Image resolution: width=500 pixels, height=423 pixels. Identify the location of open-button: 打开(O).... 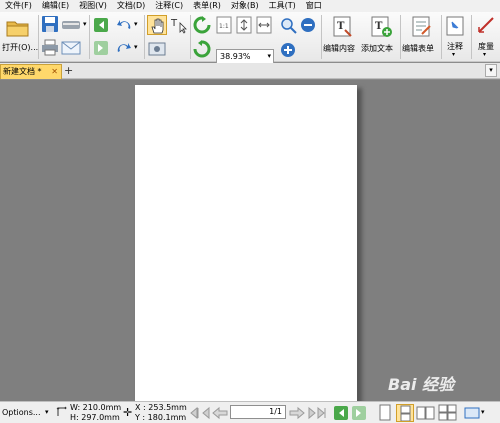
(20, 37).